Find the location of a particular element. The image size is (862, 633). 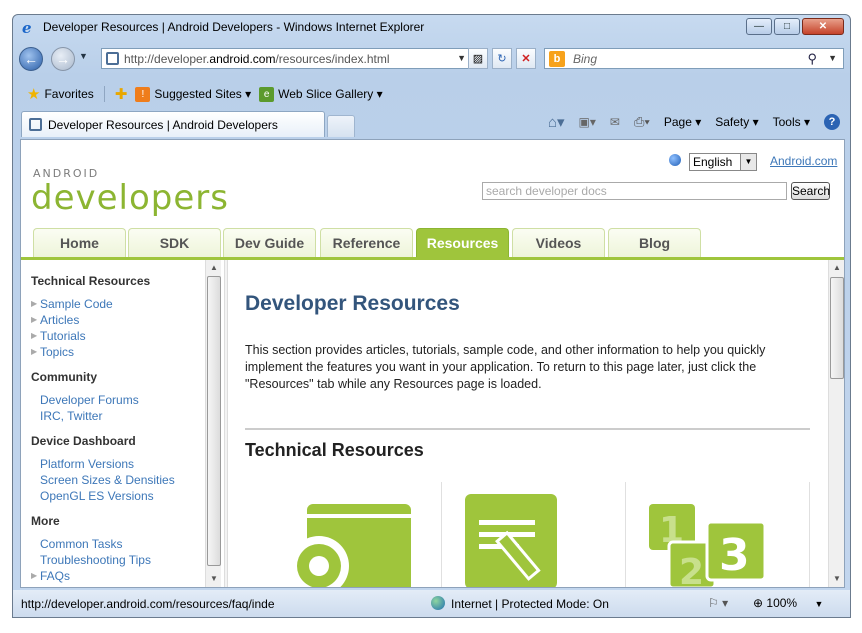

page-menu: Page ▾ is located at coordinates (682, 122).